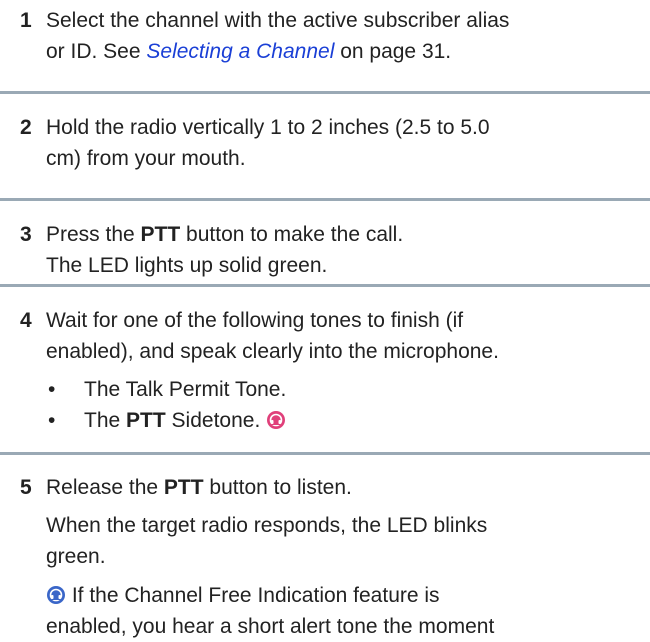 The width and height of the screenshot is (650, 642). What do you see at coordinates (213, 420) in the screenshot?
I see `text-run: Sidetone.` at bounding box center [213, 420].